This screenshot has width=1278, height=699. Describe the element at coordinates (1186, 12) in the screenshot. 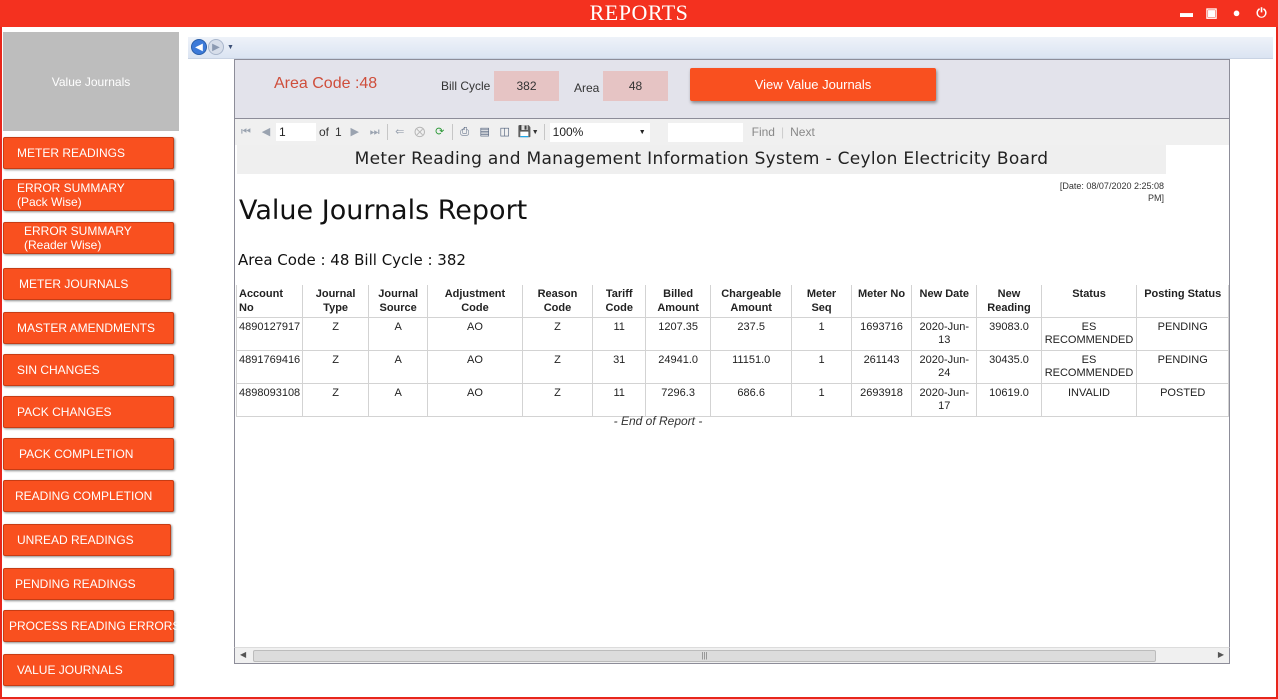

I see `minimize-icon: ▬` at that location.